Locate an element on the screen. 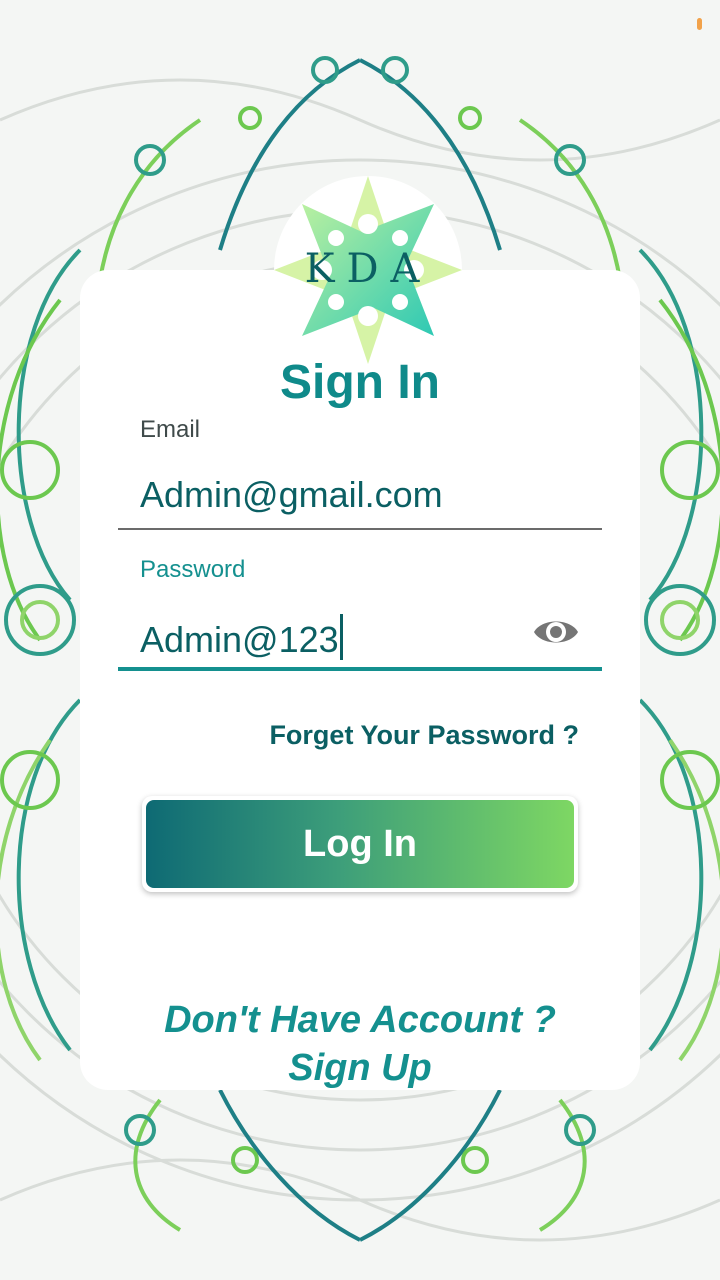  email-field: Admin@gmail.com is located at coordinates (291, 495).